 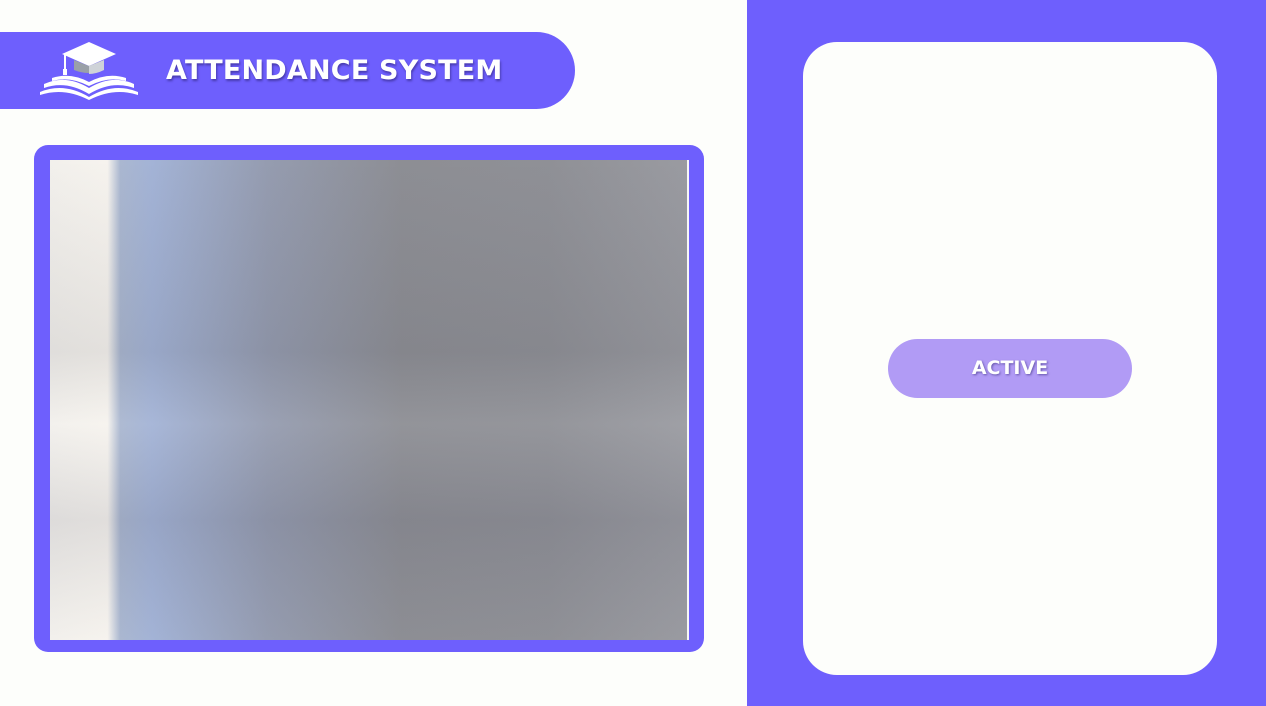 I want to click on header-banner: ATTENDANCE SYSTEM, so click(x=287, y=70).